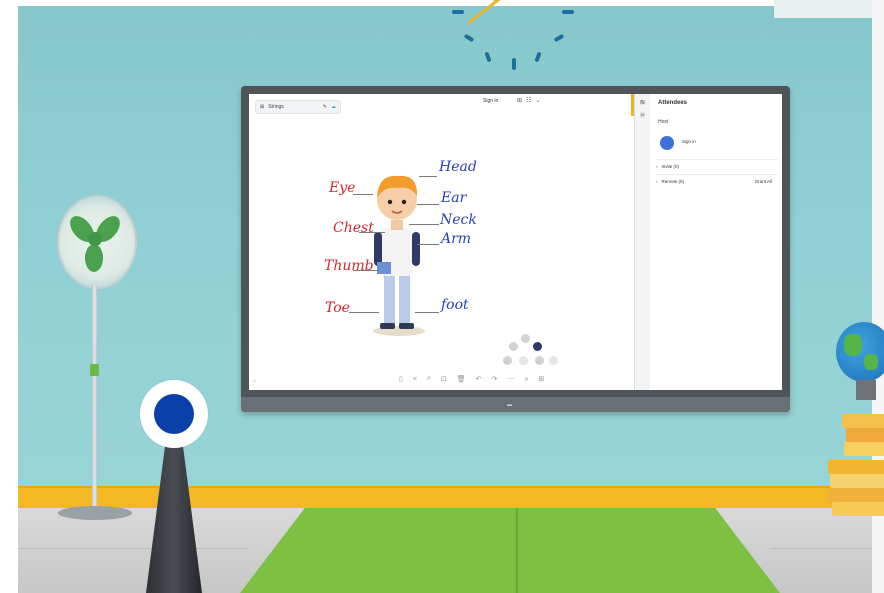 This screenshot has width=884, height=593. What do you see at coordinates (298, 107) in the screenshot?
I see `whiteboard-toolbar: ⊞ Strings ✎ ☁` at bounding box center [298, 107].